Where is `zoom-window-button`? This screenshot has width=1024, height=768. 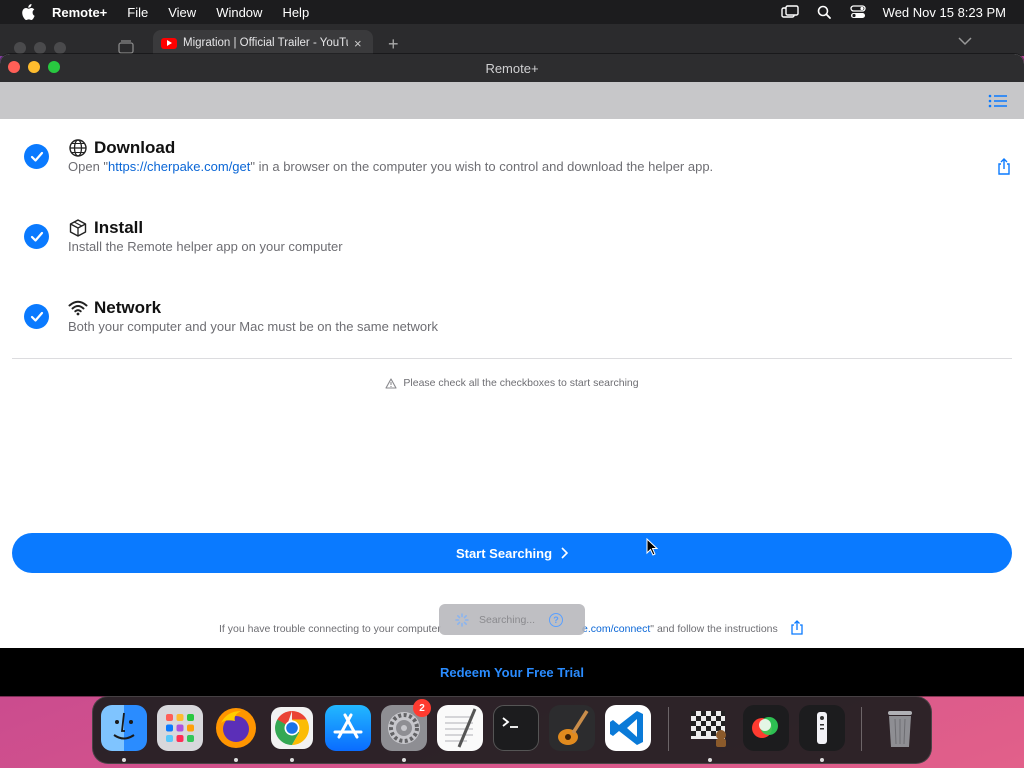 zoom-window-button is located at coordinates (54, 67).